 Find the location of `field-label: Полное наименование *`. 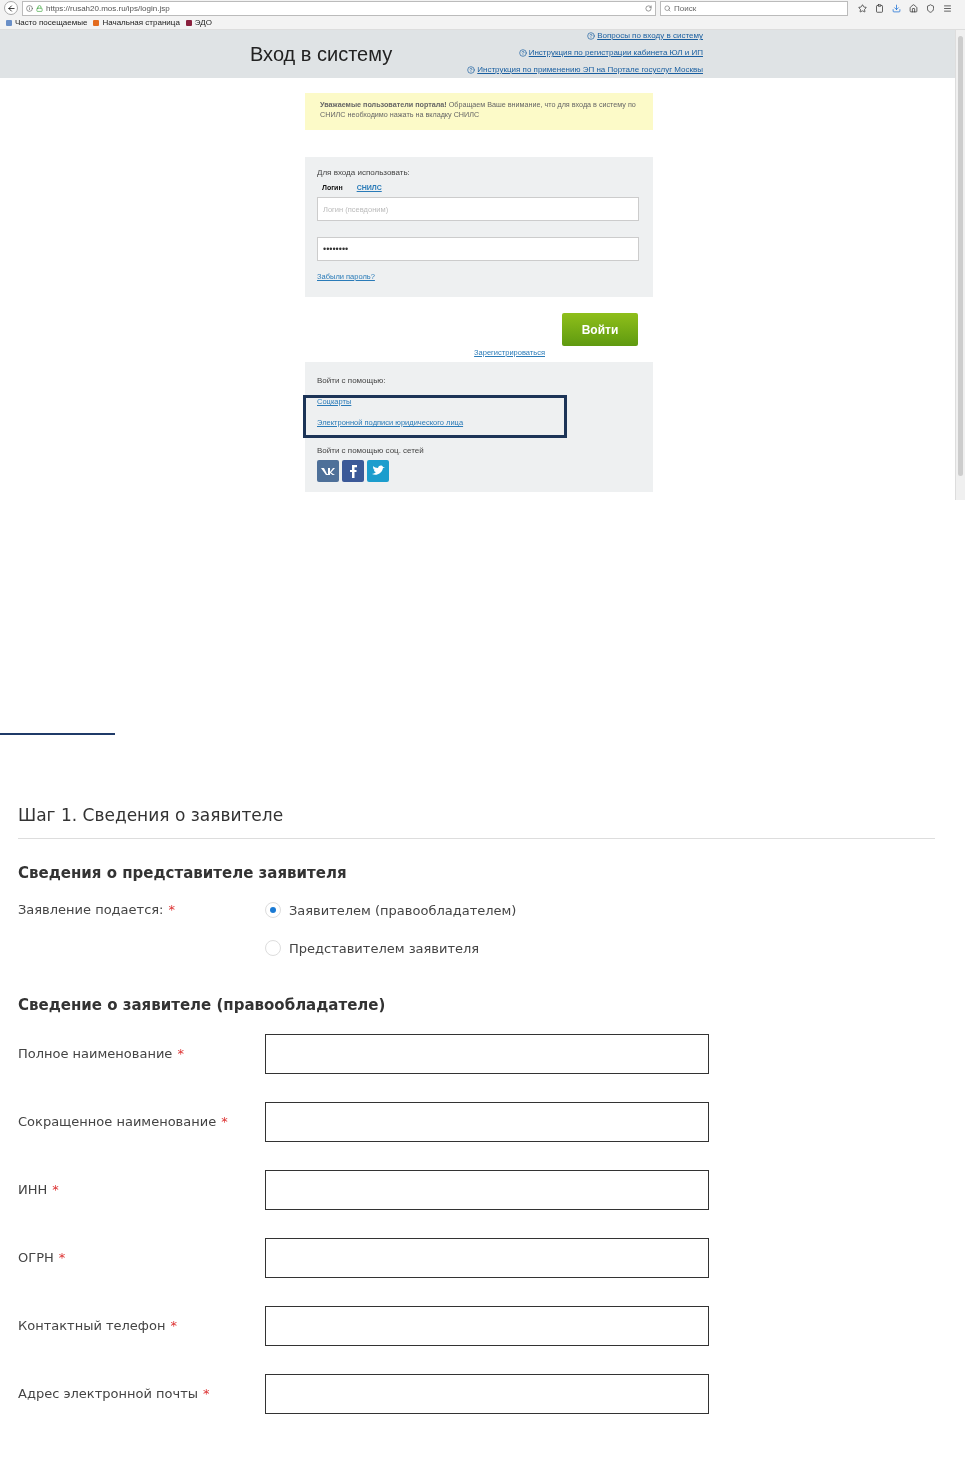

field-label: Полное наименование * is located at coordinates (101, 1053).